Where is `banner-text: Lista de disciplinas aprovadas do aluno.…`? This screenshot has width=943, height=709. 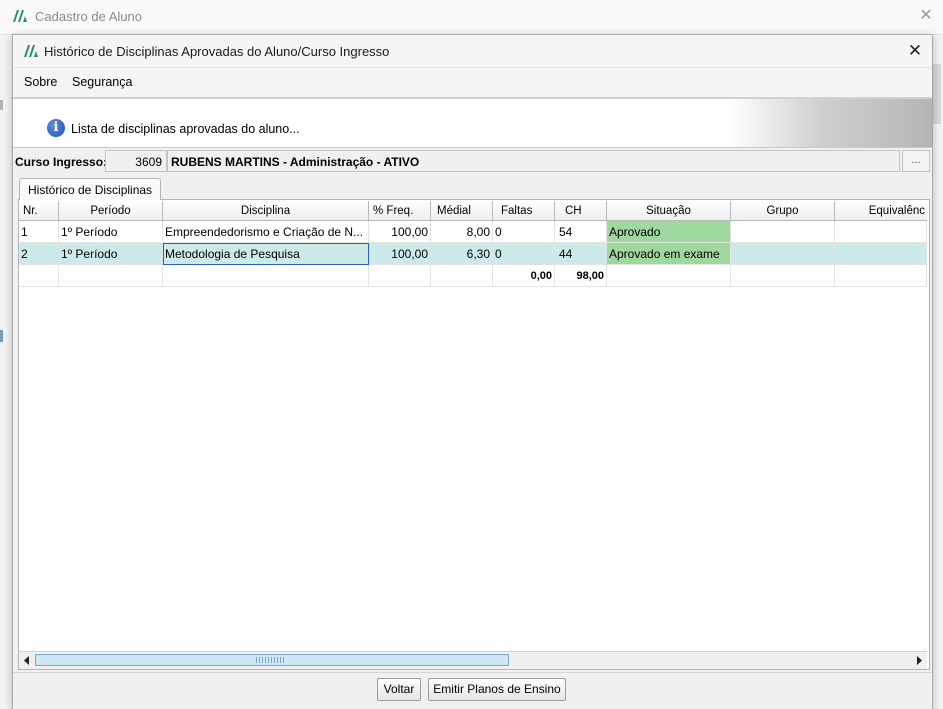
banner-text: Lista de disciplinas aprovadas do aluno.… is located at coordinates (185, 129).